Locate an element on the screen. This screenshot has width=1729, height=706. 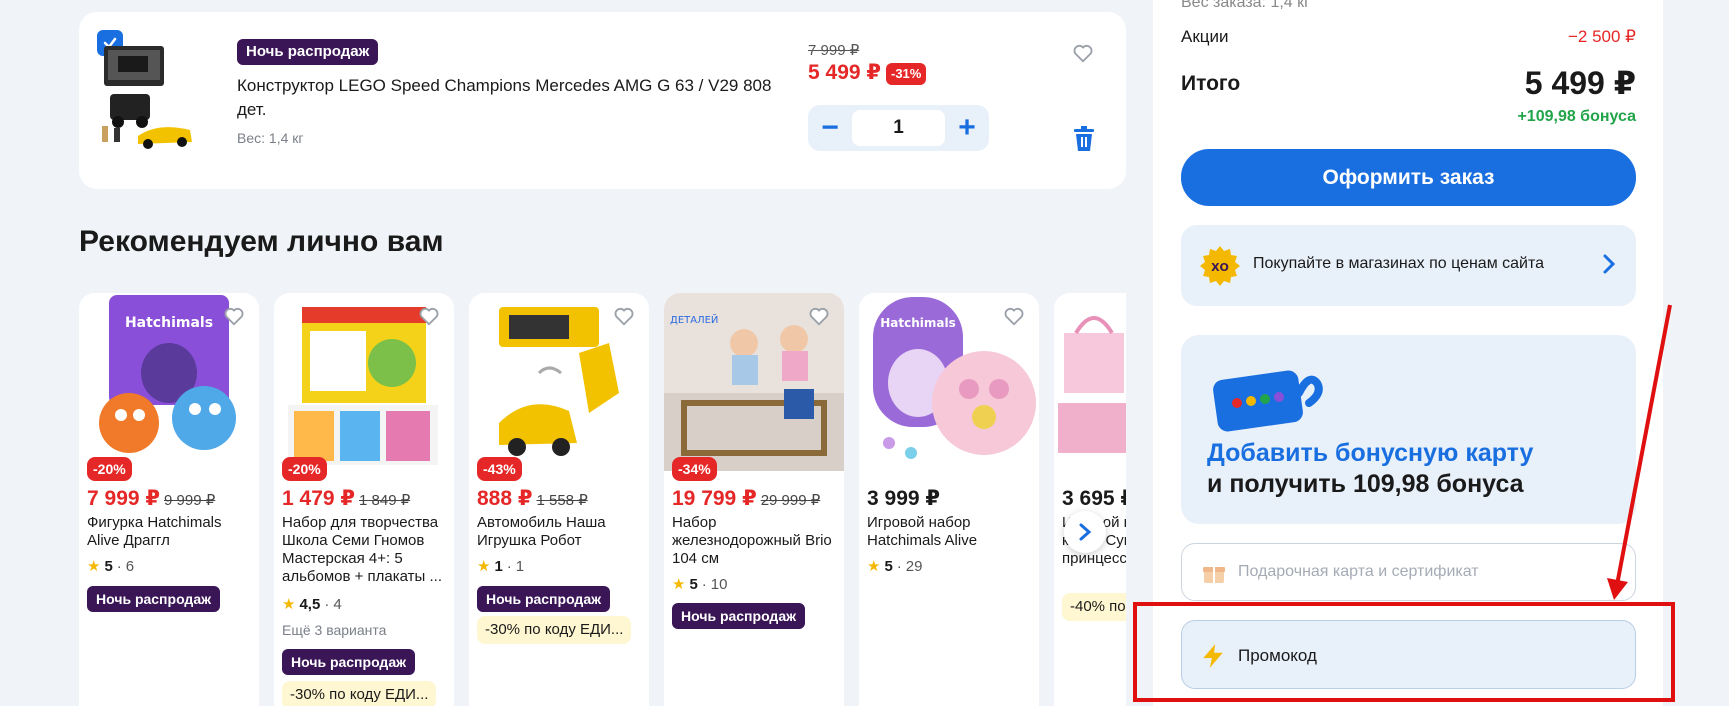
store-prices-text: Покупайте в магазинах по ценам сайта is located at coordinates (1399, 263).